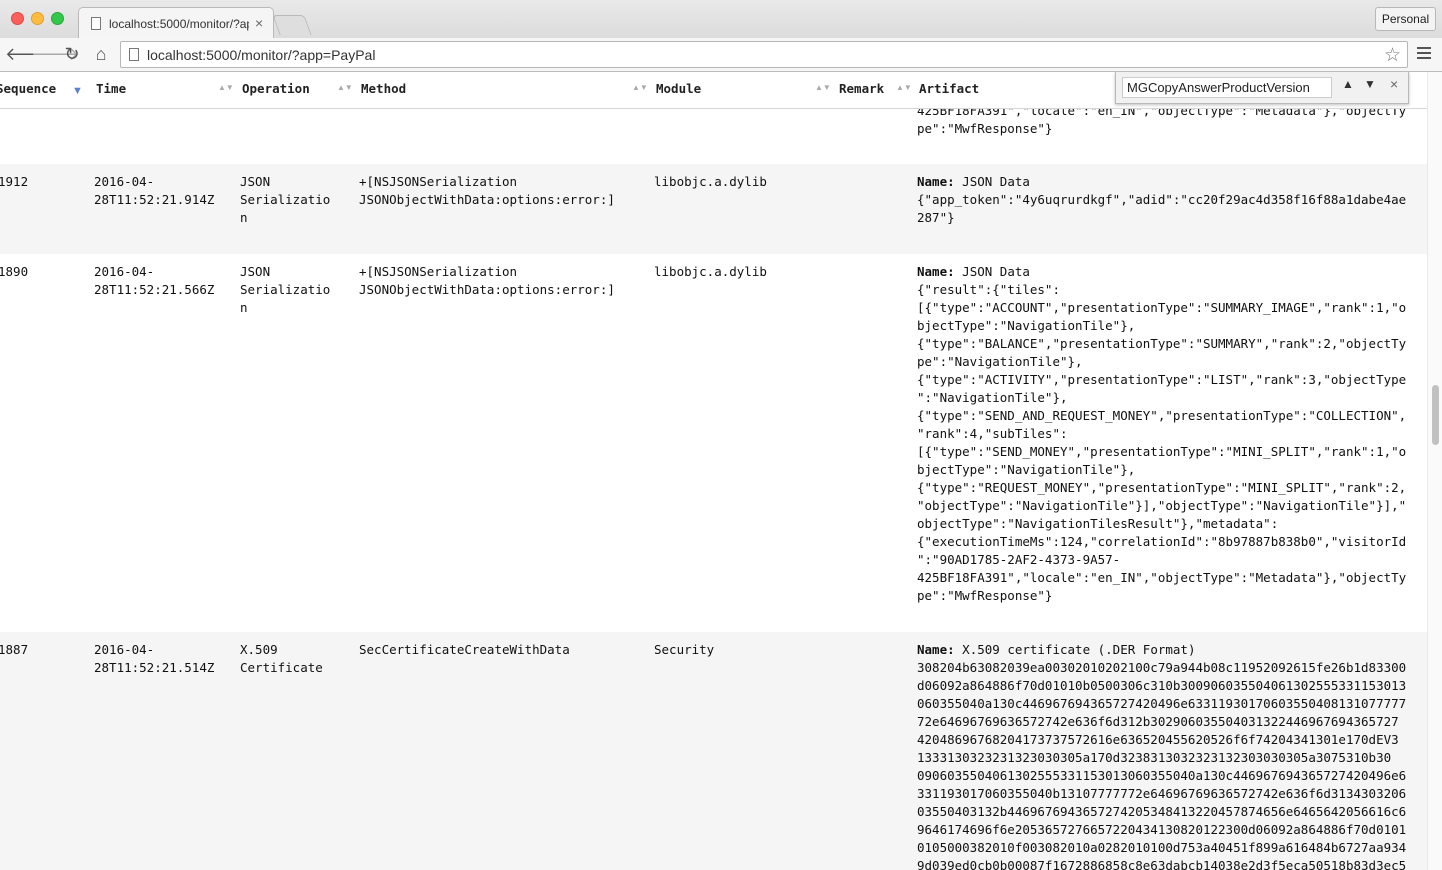 The width and height of the screenshot is (1442, 870). Describe the element at coordinates (1394, 84) in the screenshot. I see `find-close-icon: ×` at that location.